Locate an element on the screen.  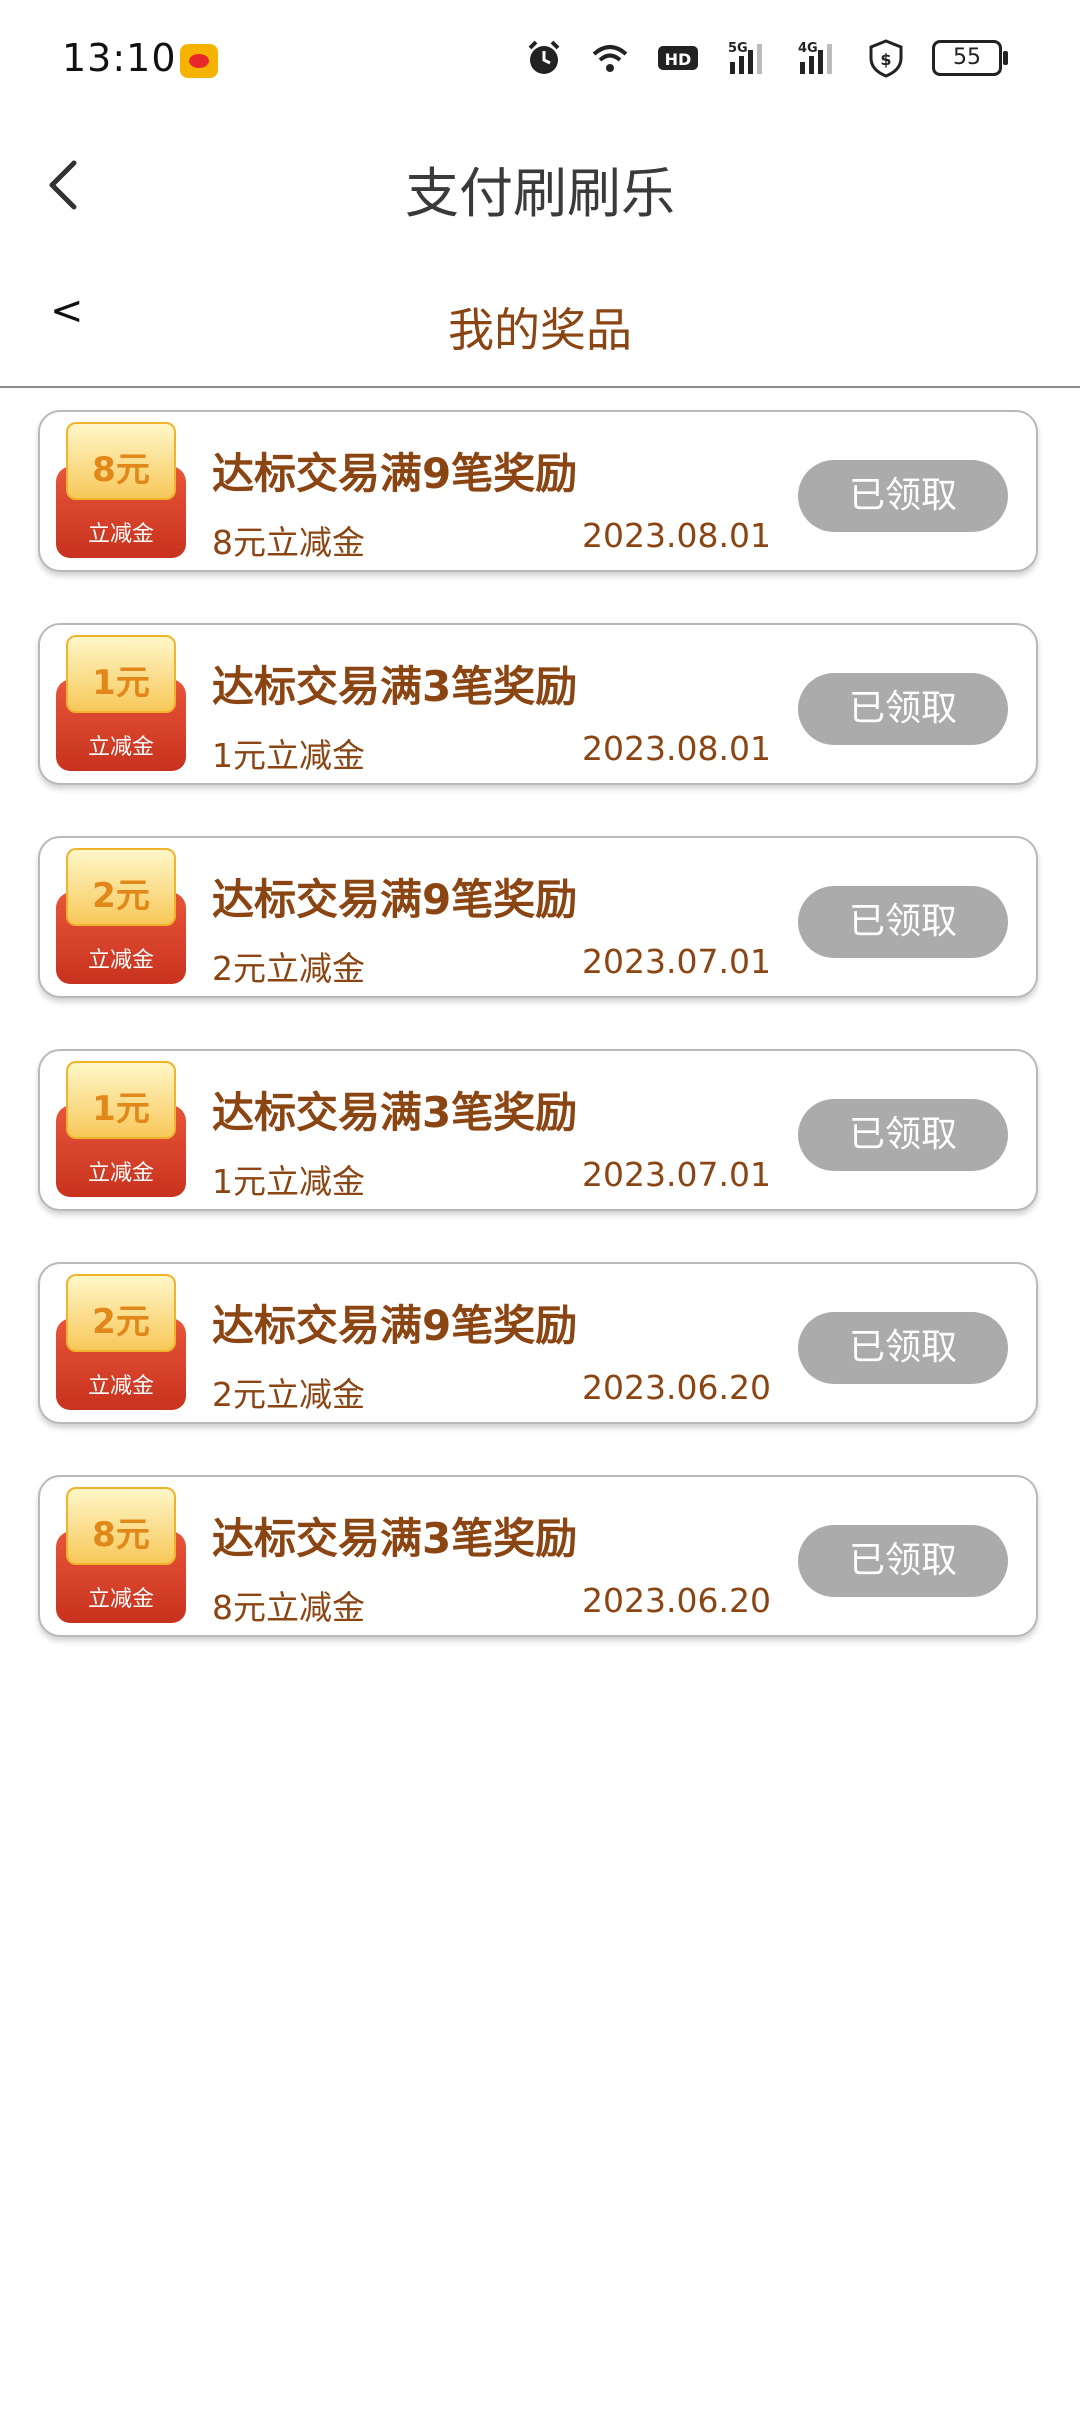
status-time: 13:10 is located at coordinates (119, 58).